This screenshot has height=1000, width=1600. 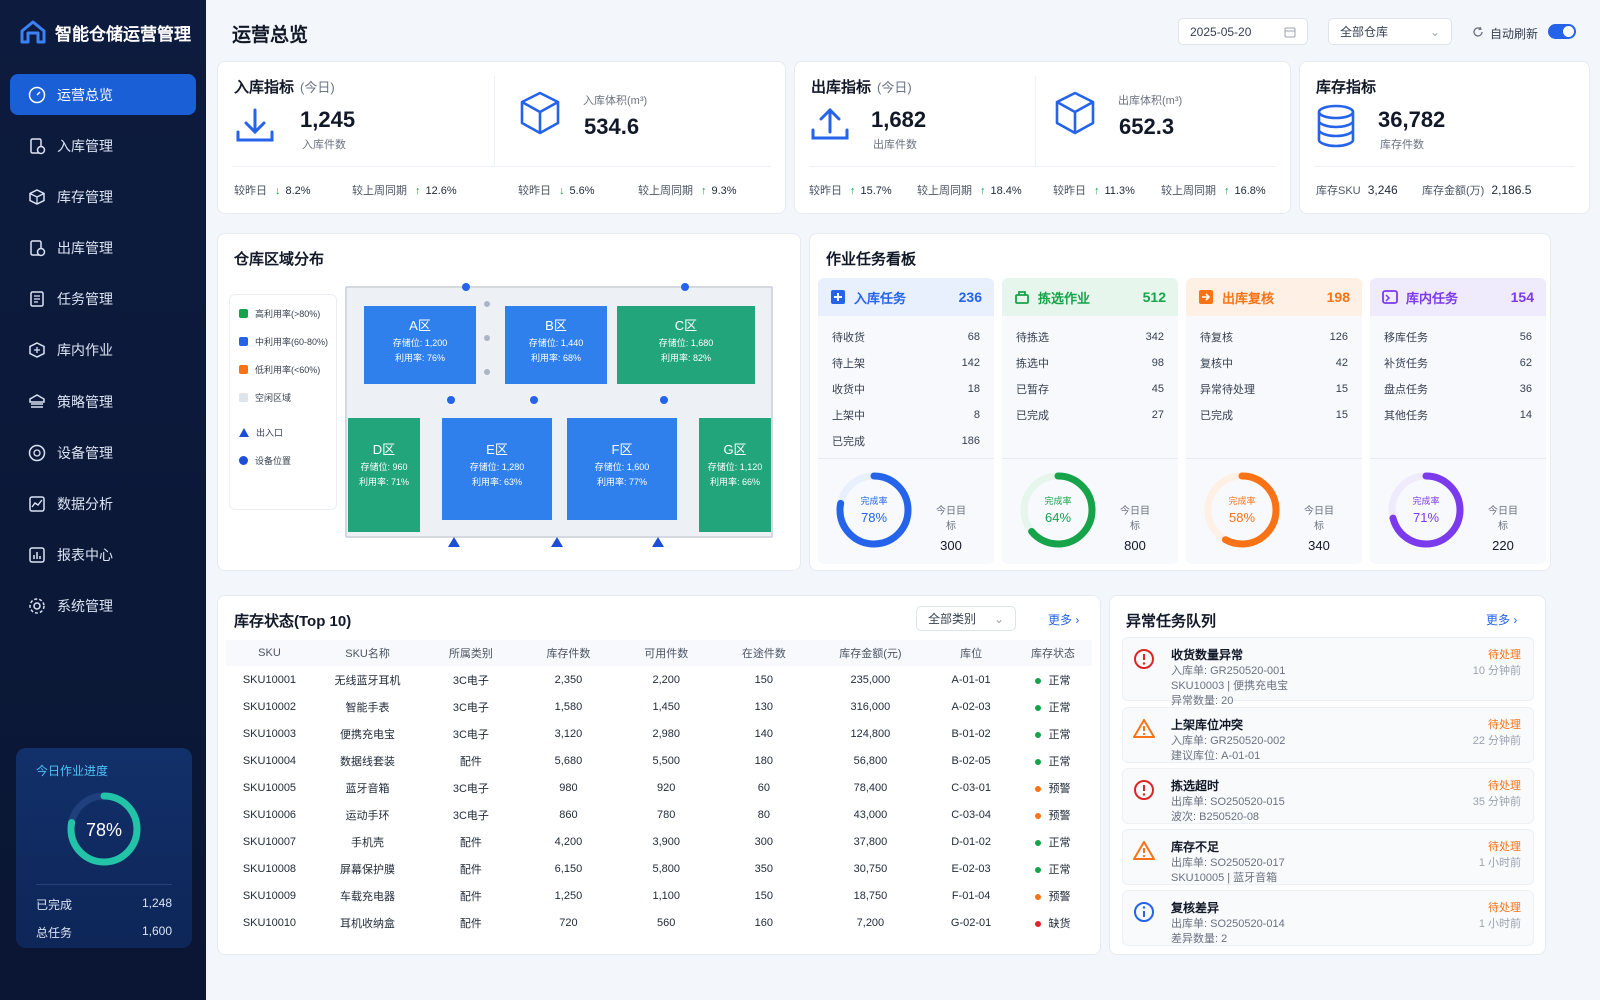 What do you see at coordinates (103, 504) in the screenshot?
I see `sidebar-item-8: 数据分析` at bounding box center [103, 504].